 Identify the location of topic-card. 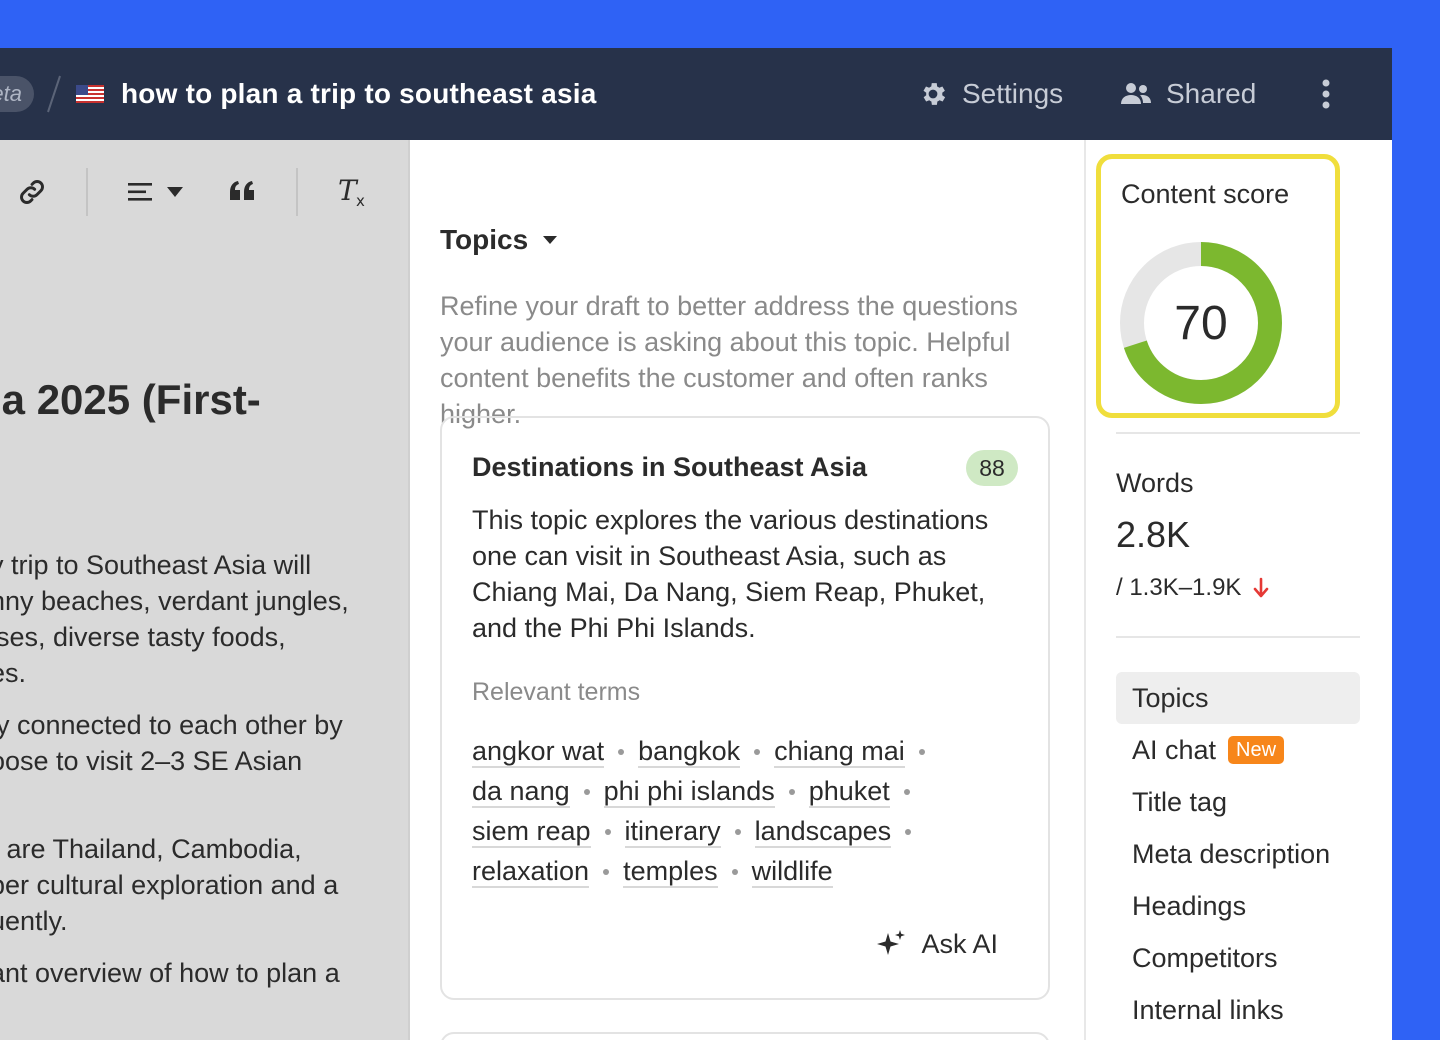
(745, 1036).